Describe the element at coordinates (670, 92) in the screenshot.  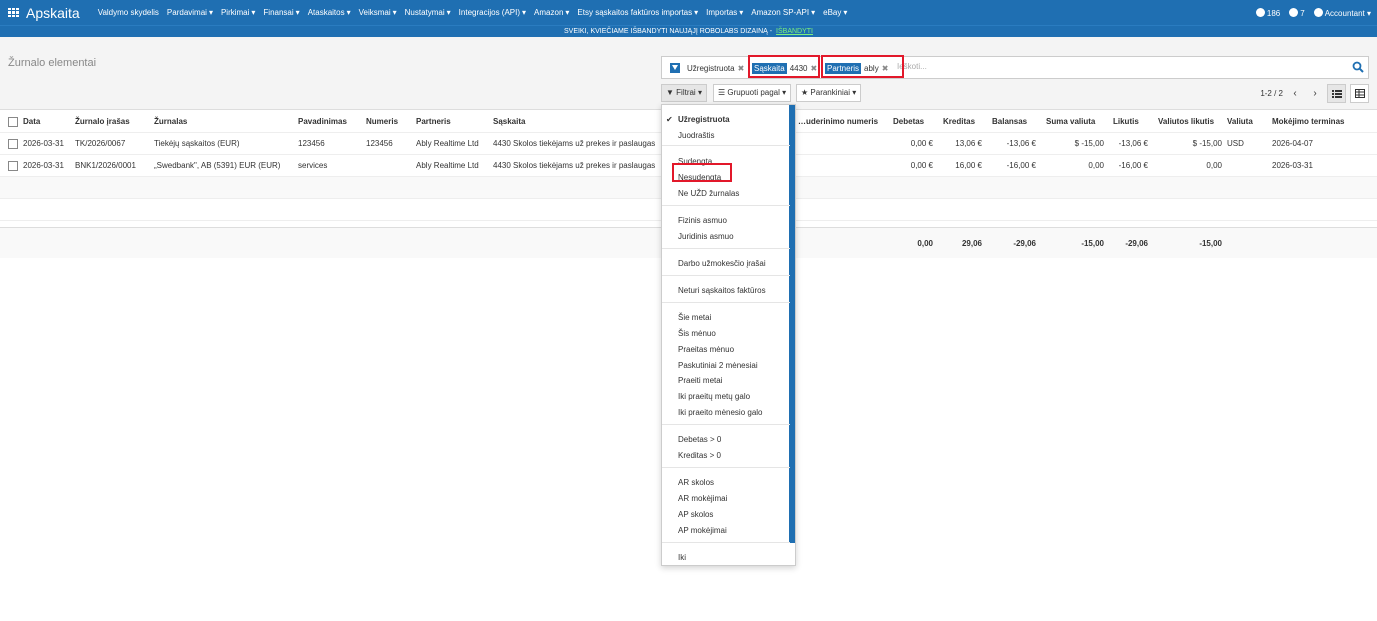
I see `funnel-icon: ▼` at that location.